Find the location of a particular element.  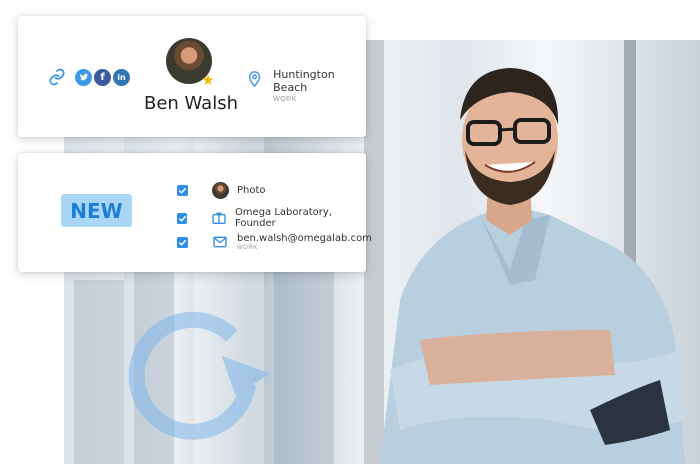

feature-sublabel: WORK is located at coordinates (247, 248).